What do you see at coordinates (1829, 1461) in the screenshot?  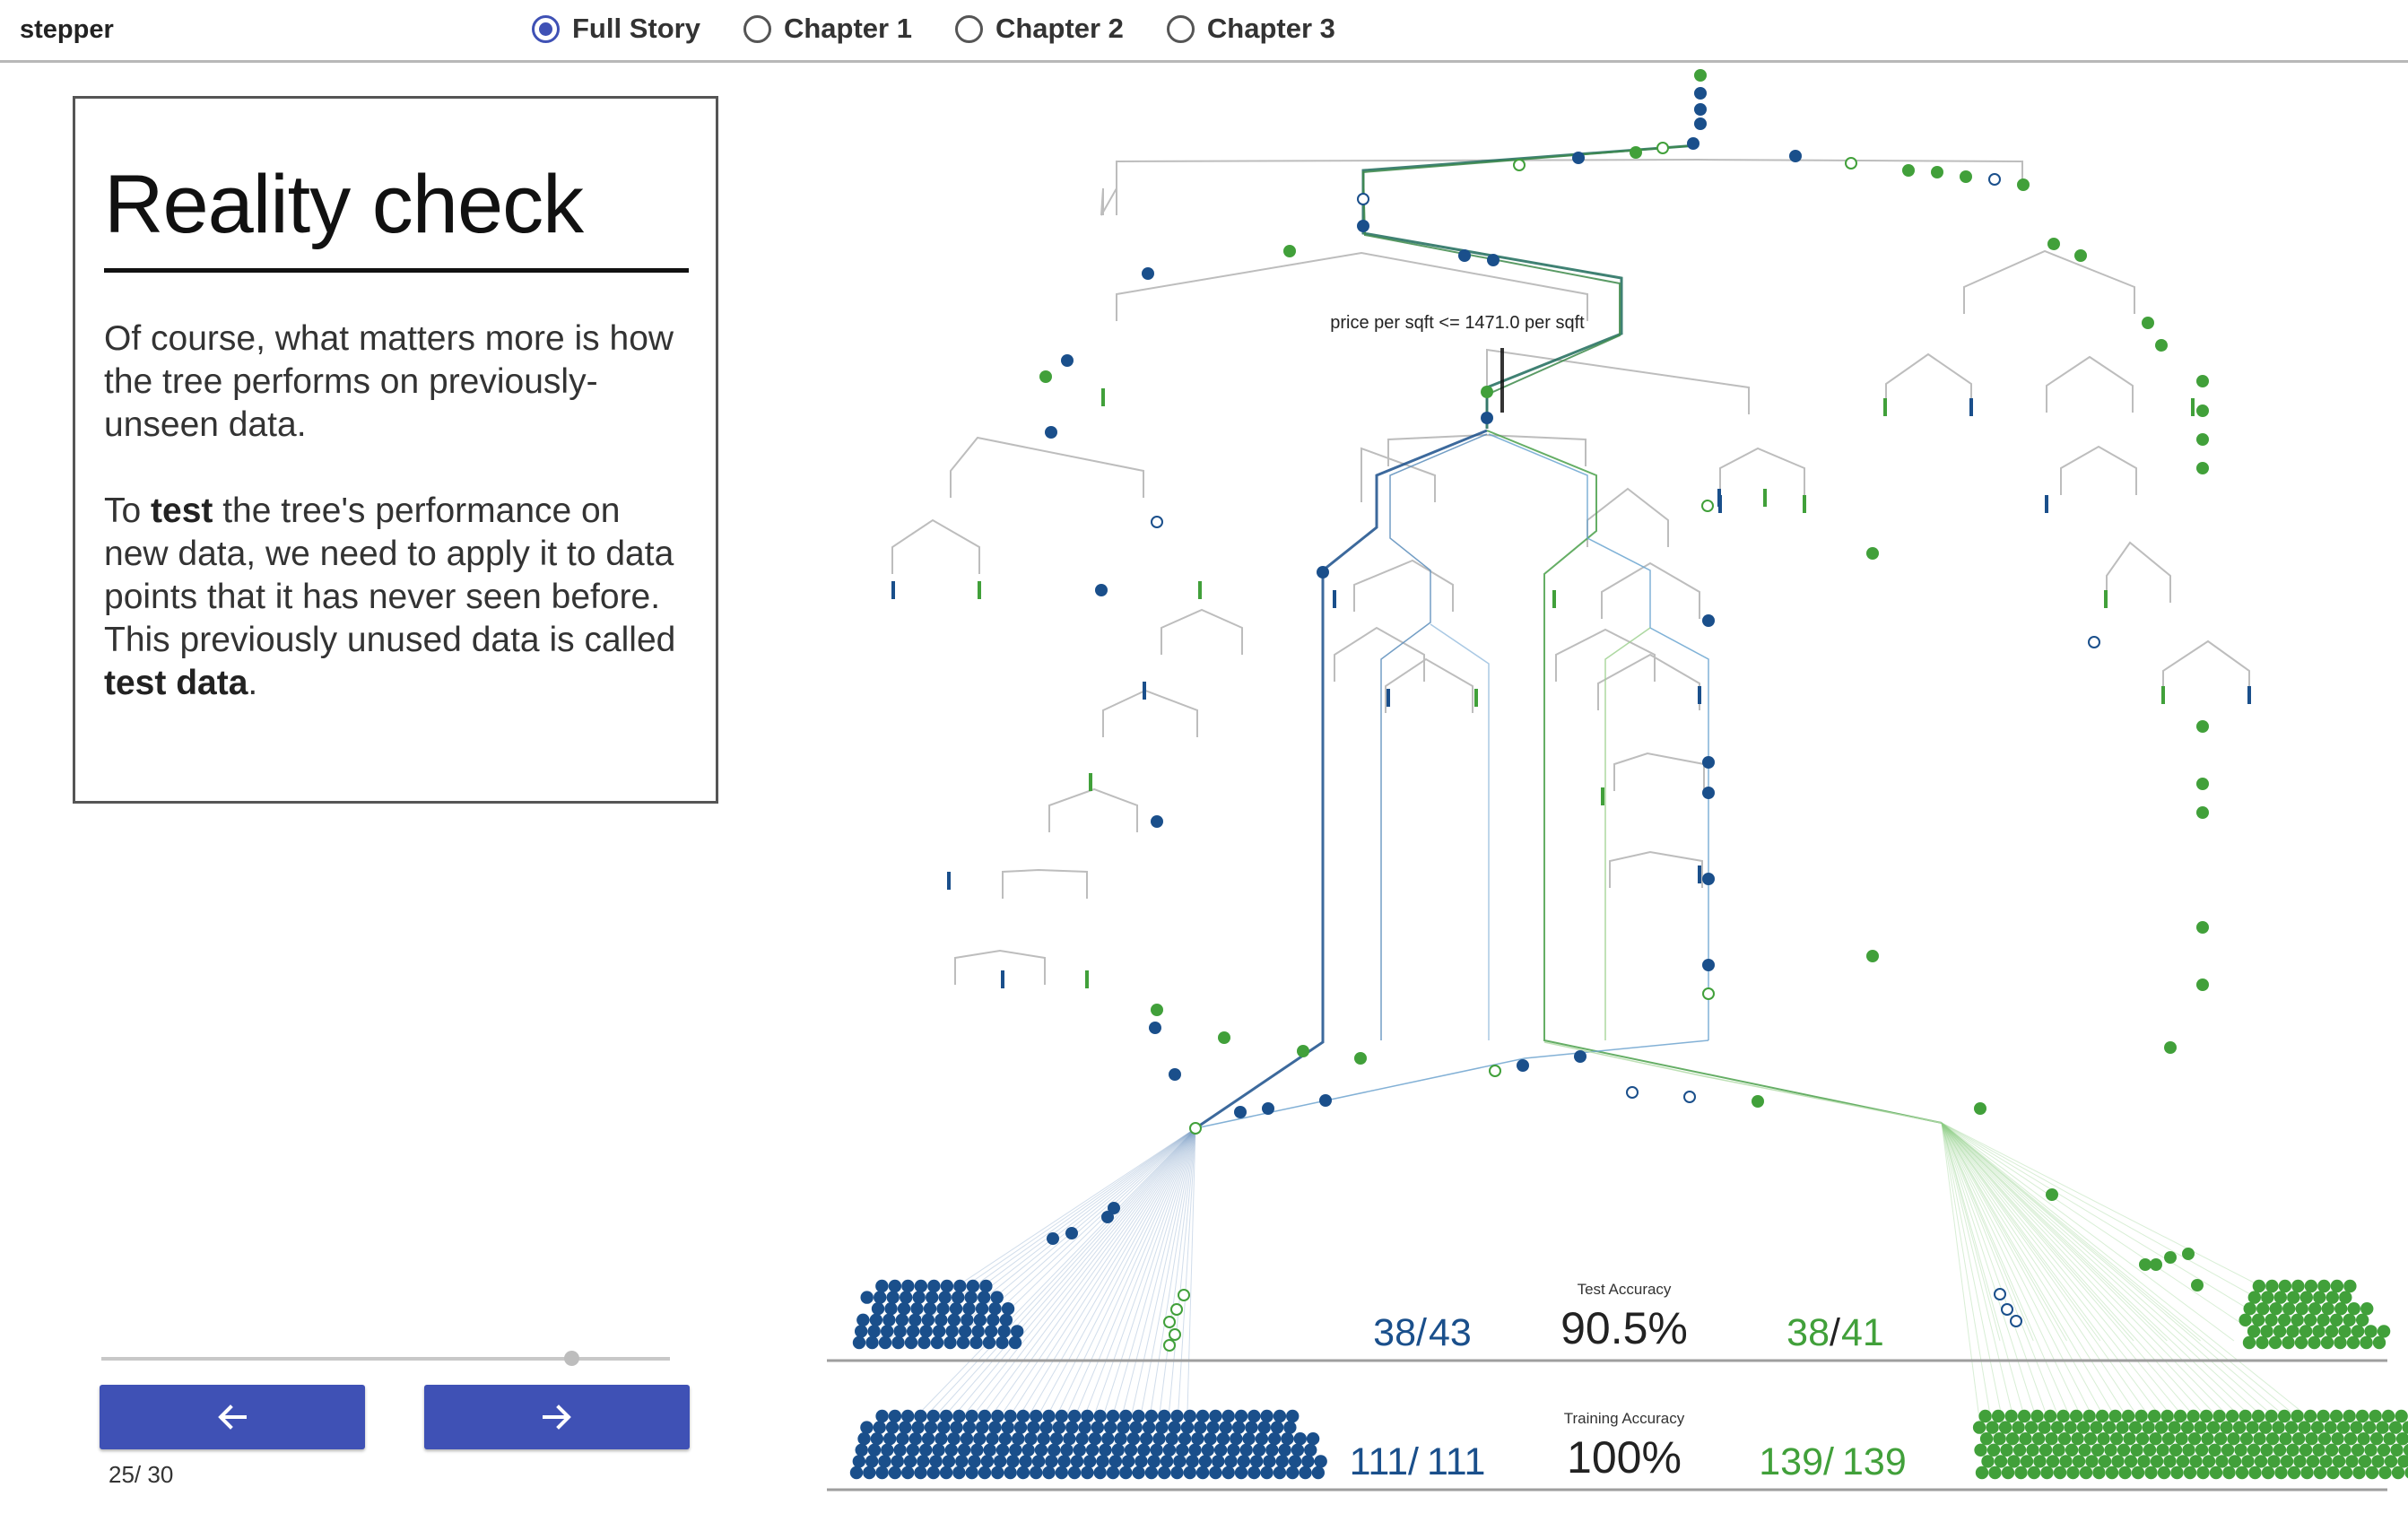 I see `training-right-slash: /` at bounding box center [1829, 1461].